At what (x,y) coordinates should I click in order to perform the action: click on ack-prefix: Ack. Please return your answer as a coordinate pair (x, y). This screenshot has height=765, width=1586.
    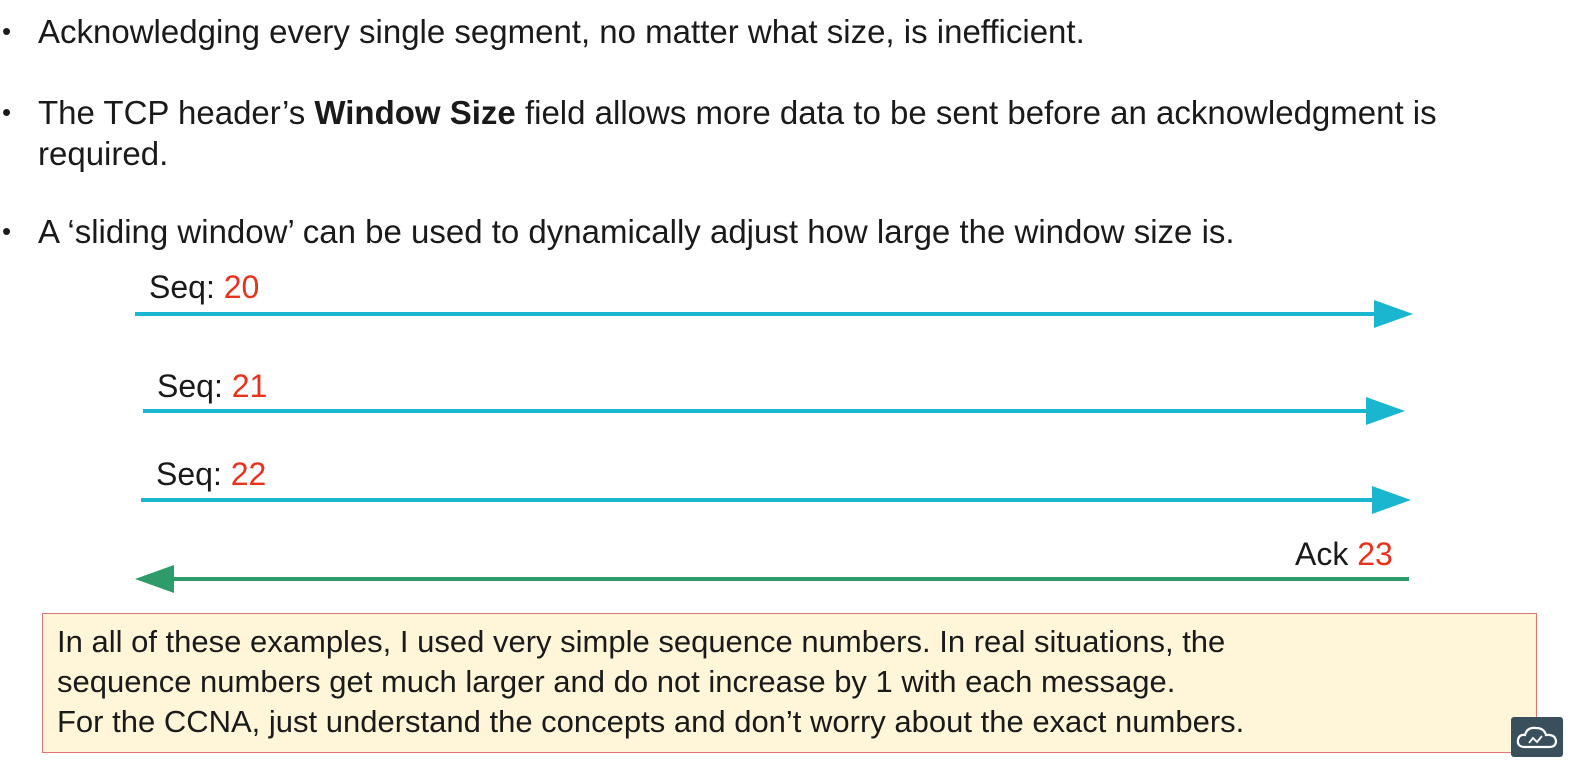
    Looking at the image, I should click on (1326, 554).